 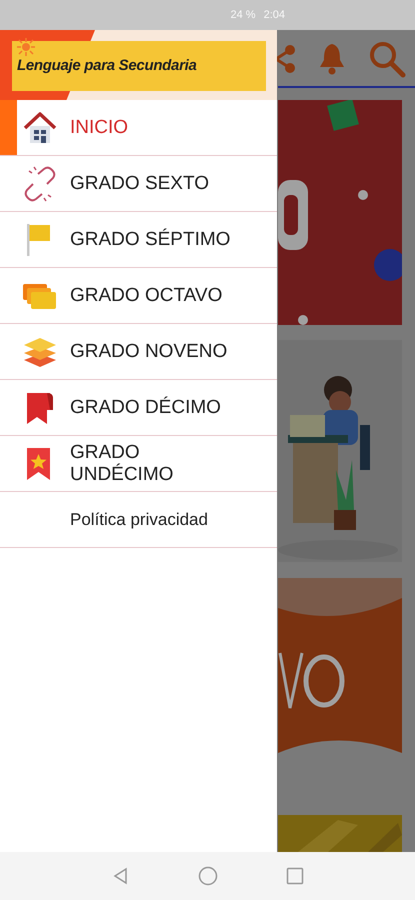 I want to click on notification-bell-icon, so click(x=332, y=59).